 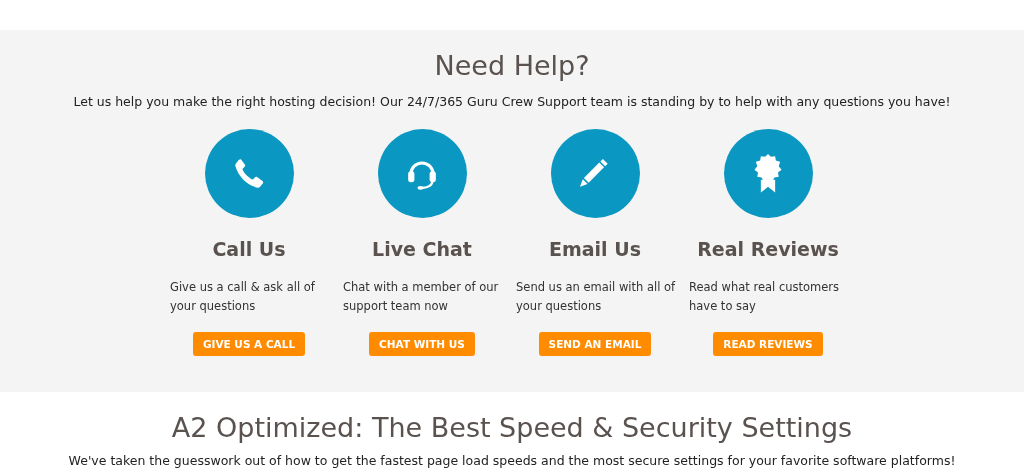 I want to click on section-title: A2 Optimized: The Best Speed & Security Settings, so click(x=512, y=428).